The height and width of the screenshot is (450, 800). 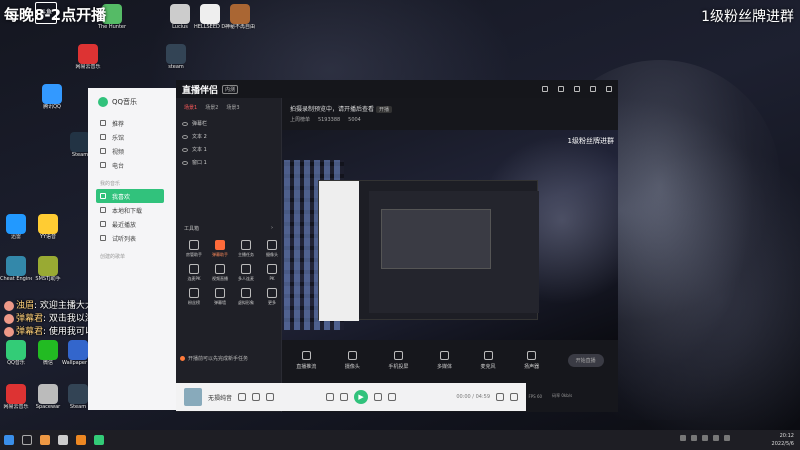 I want to click on radio-icon, so click(x=103, y=165).